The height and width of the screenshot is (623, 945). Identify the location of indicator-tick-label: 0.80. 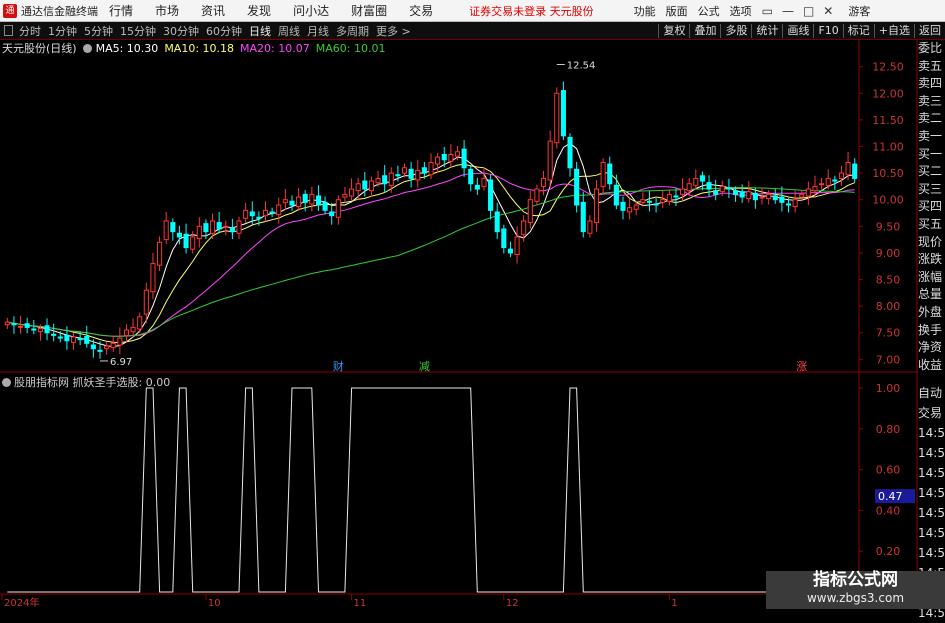
(888, 429).